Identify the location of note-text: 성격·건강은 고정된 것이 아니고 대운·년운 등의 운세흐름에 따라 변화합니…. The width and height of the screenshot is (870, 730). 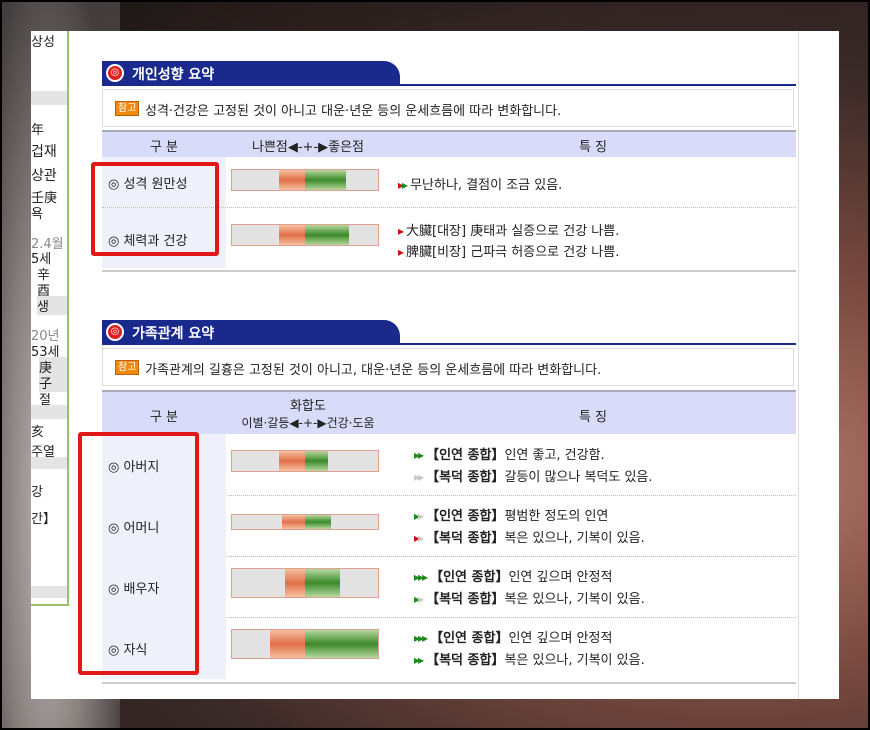
(353, 111).